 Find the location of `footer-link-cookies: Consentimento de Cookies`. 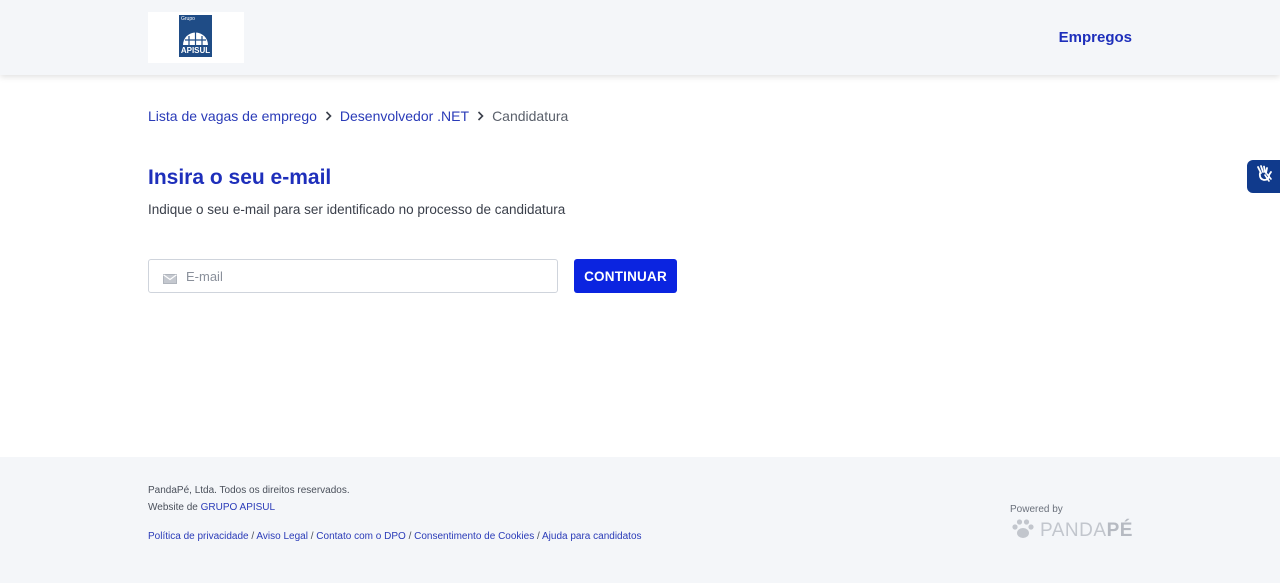

footer-link-cookies: Consentimento de Cookies is located at coordinates (474, 536).